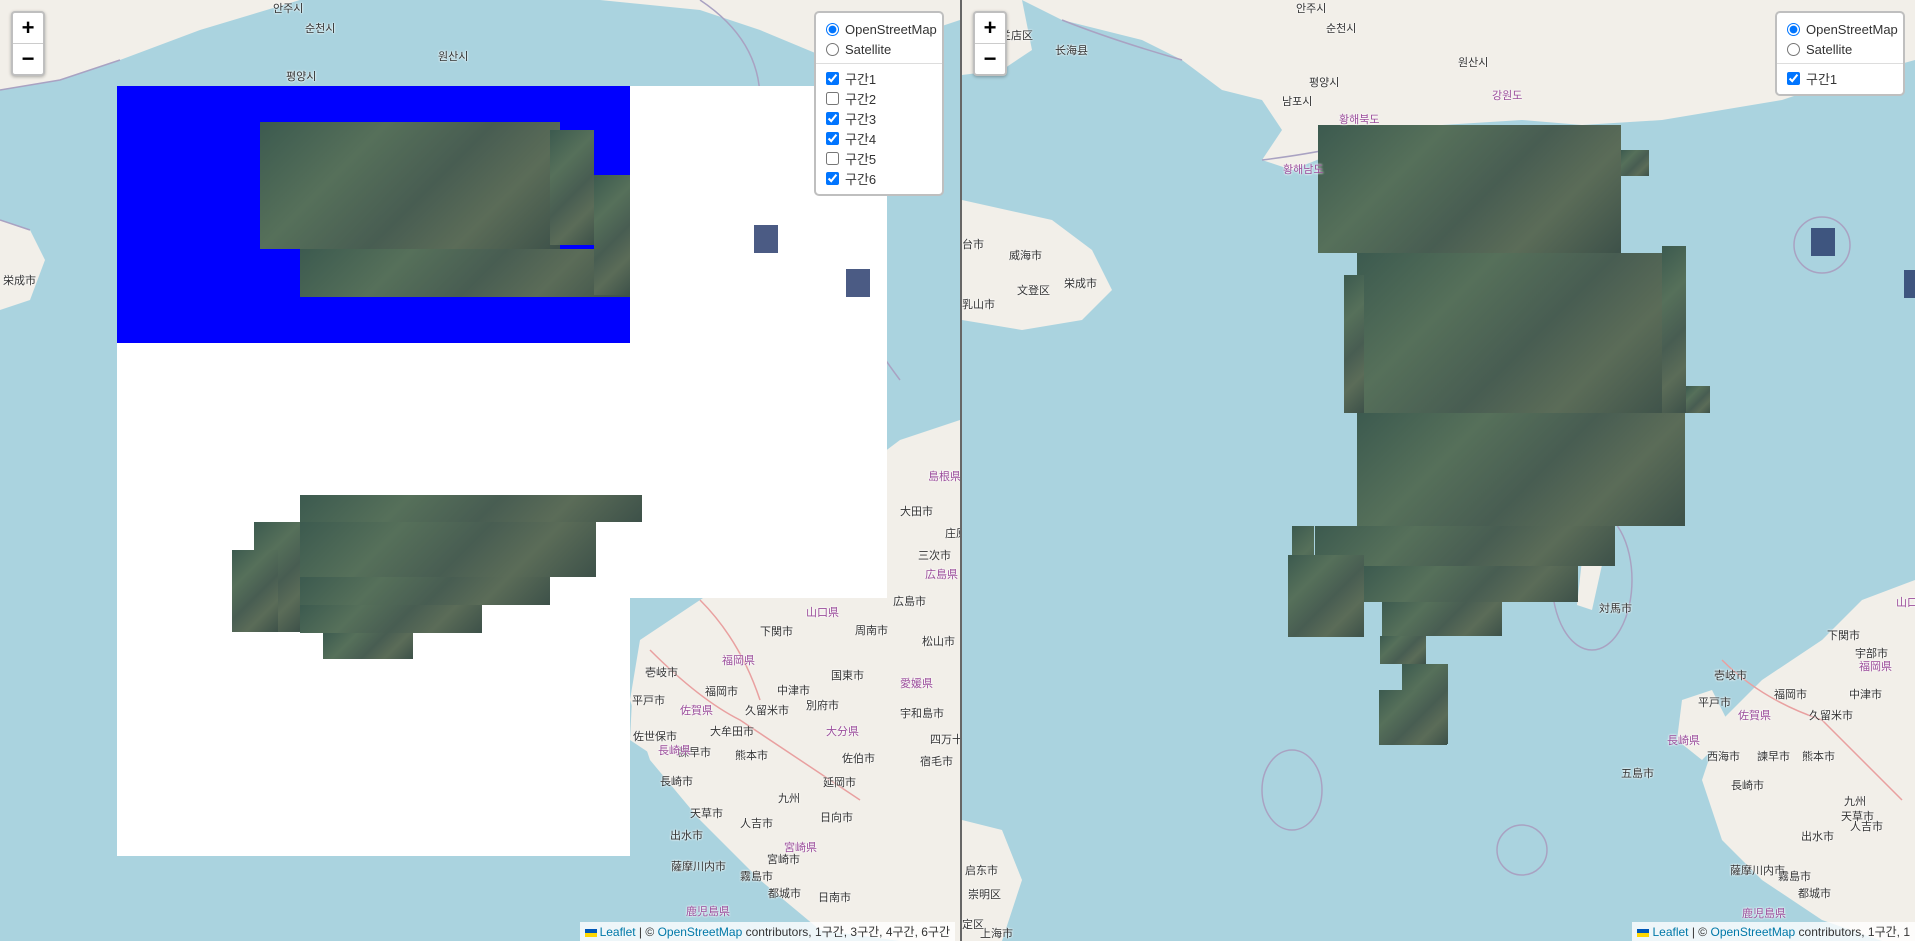  What do you see at coordinates (878, 138) in the screenshot?
I see `overlay-item-4: 구간4` at bounding box center [878, 138].